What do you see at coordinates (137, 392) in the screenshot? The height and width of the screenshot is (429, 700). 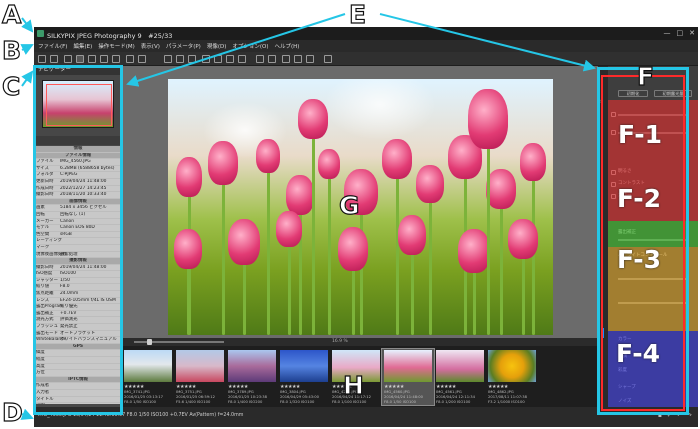 I see `thumbnail-name: IMG_3741.JPG` at bounding box center [137, 392].